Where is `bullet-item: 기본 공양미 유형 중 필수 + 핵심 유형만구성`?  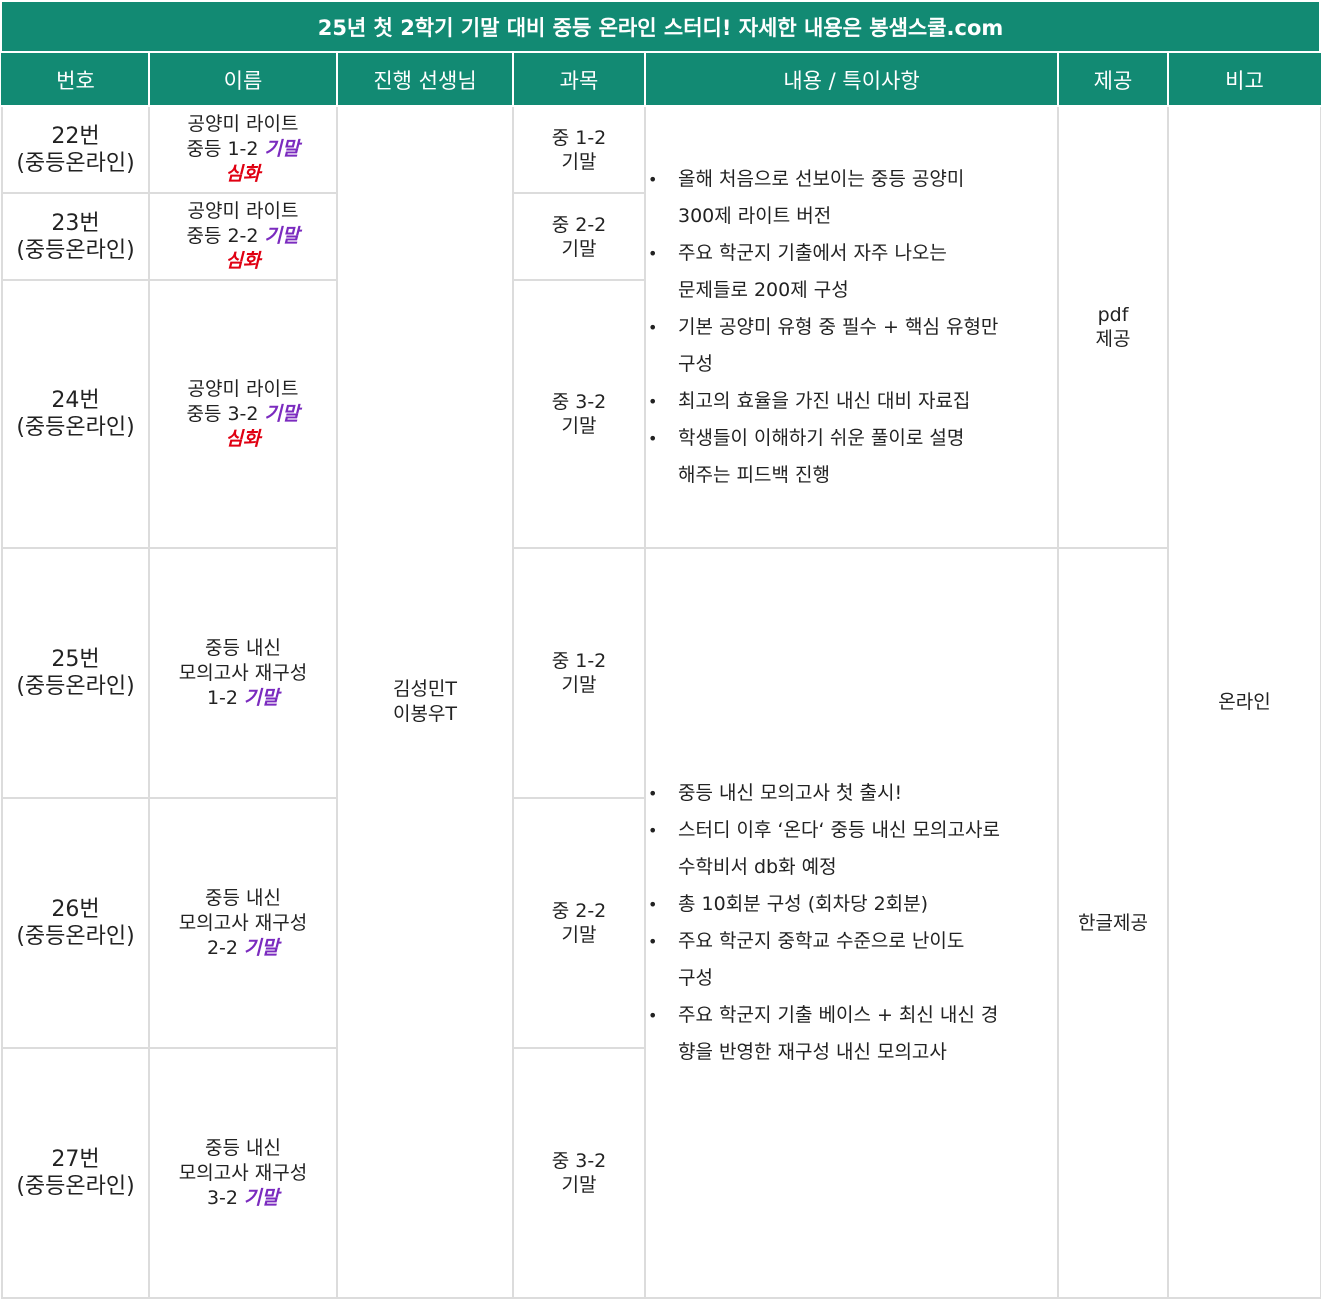
bullet-item: 기본 공양미 유형 중 필수 + 핵심 유형만구성 is located at coordinates (851, 346).